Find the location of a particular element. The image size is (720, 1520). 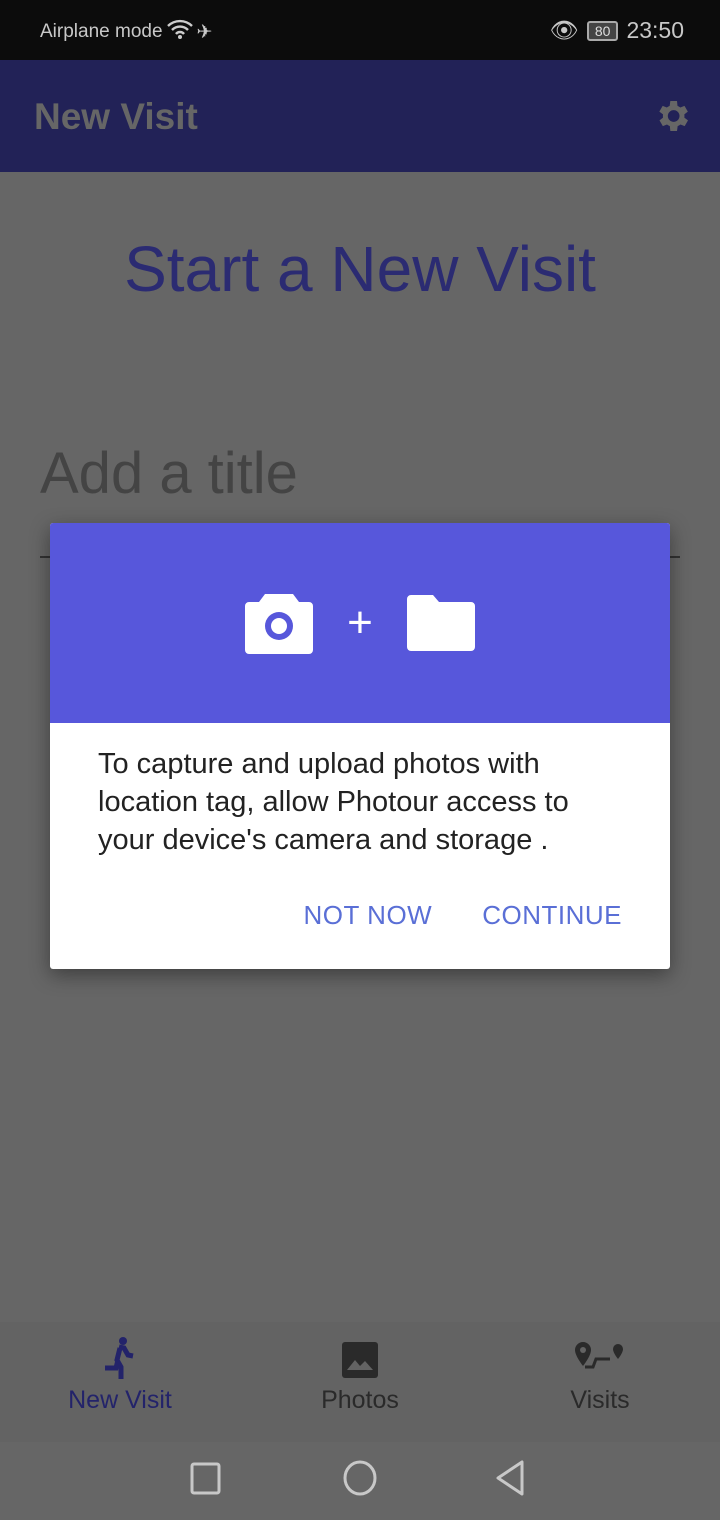

nav-label: Photos is located at coordinates (360, 1400).